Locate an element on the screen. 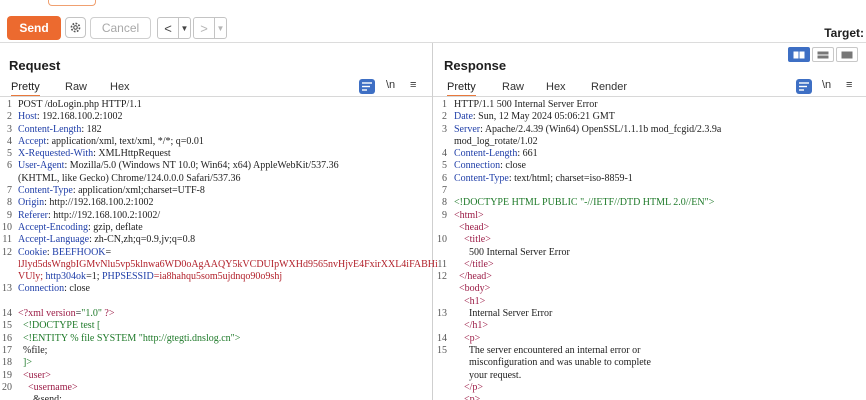 Image resolution: width=866 pixels, height=400 pixels. code-token: <title> is located at coordinates (472, 240).